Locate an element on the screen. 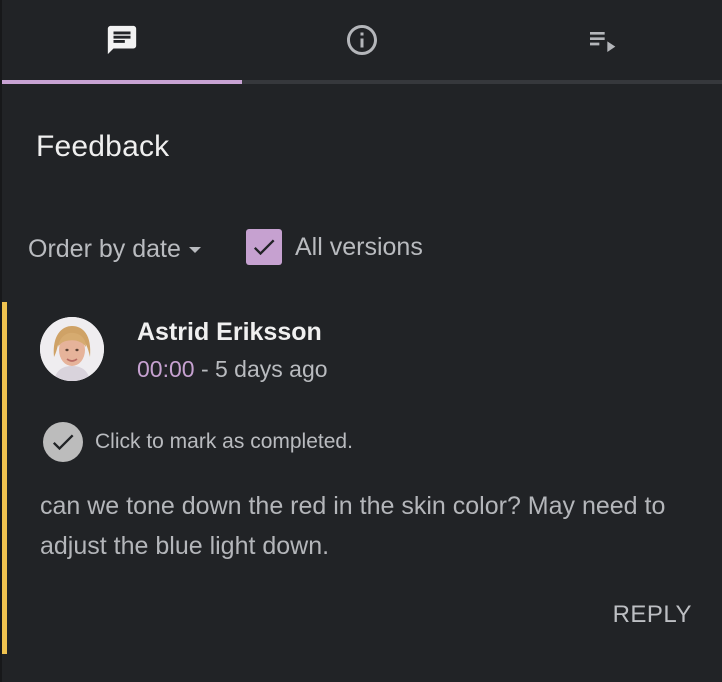 The image size is (722, 682). all-versions-checkbox is located at coordinates (264, 247).